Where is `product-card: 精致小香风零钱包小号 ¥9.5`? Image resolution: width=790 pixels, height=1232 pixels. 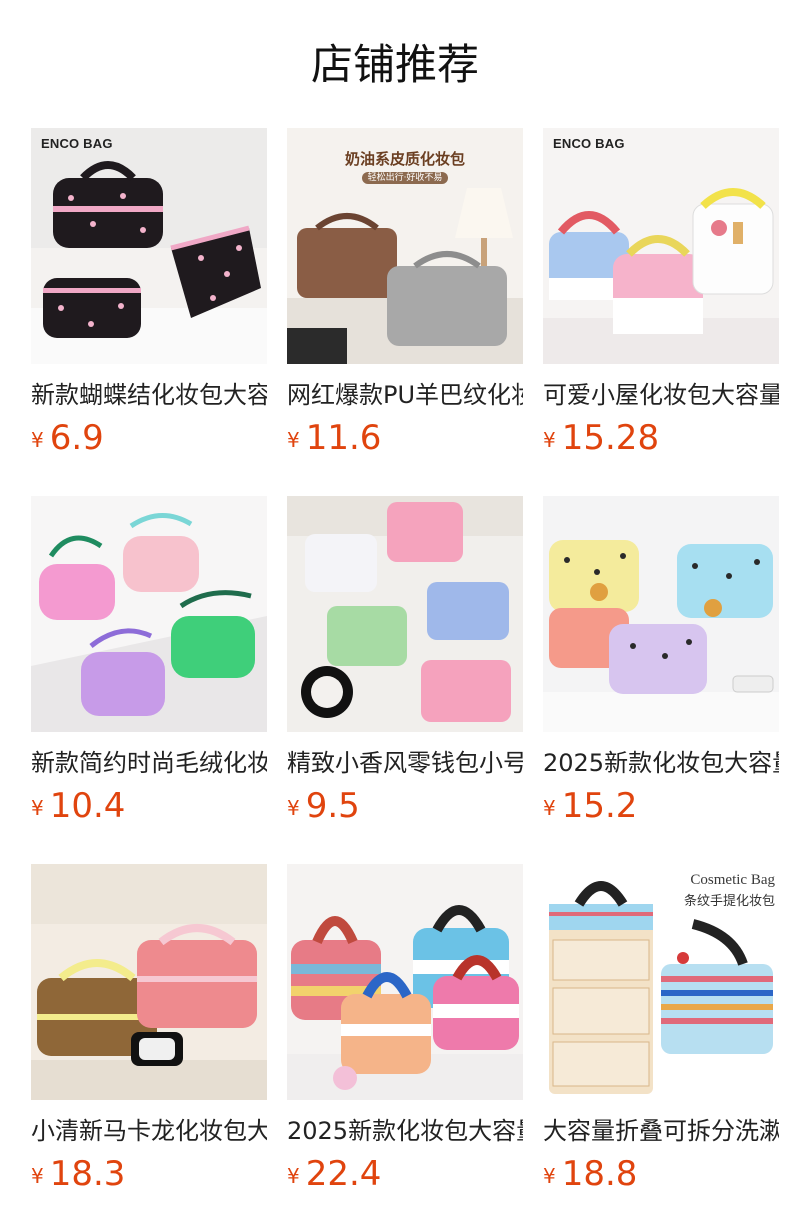 product-card: 精致小香风零钱包小号 ¥9.5 is located at coordinates (405, 680).